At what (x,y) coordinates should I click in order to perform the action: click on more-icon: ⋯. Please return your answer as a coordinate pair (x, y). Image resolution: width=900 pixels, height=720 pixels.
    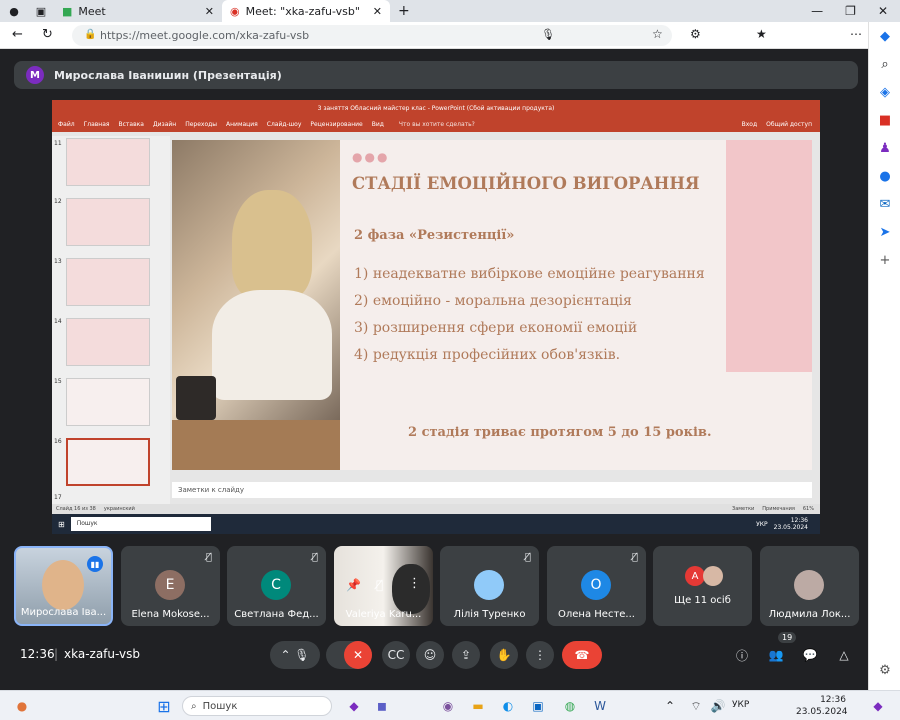
    Looking at the image, I should click on (856, 34).